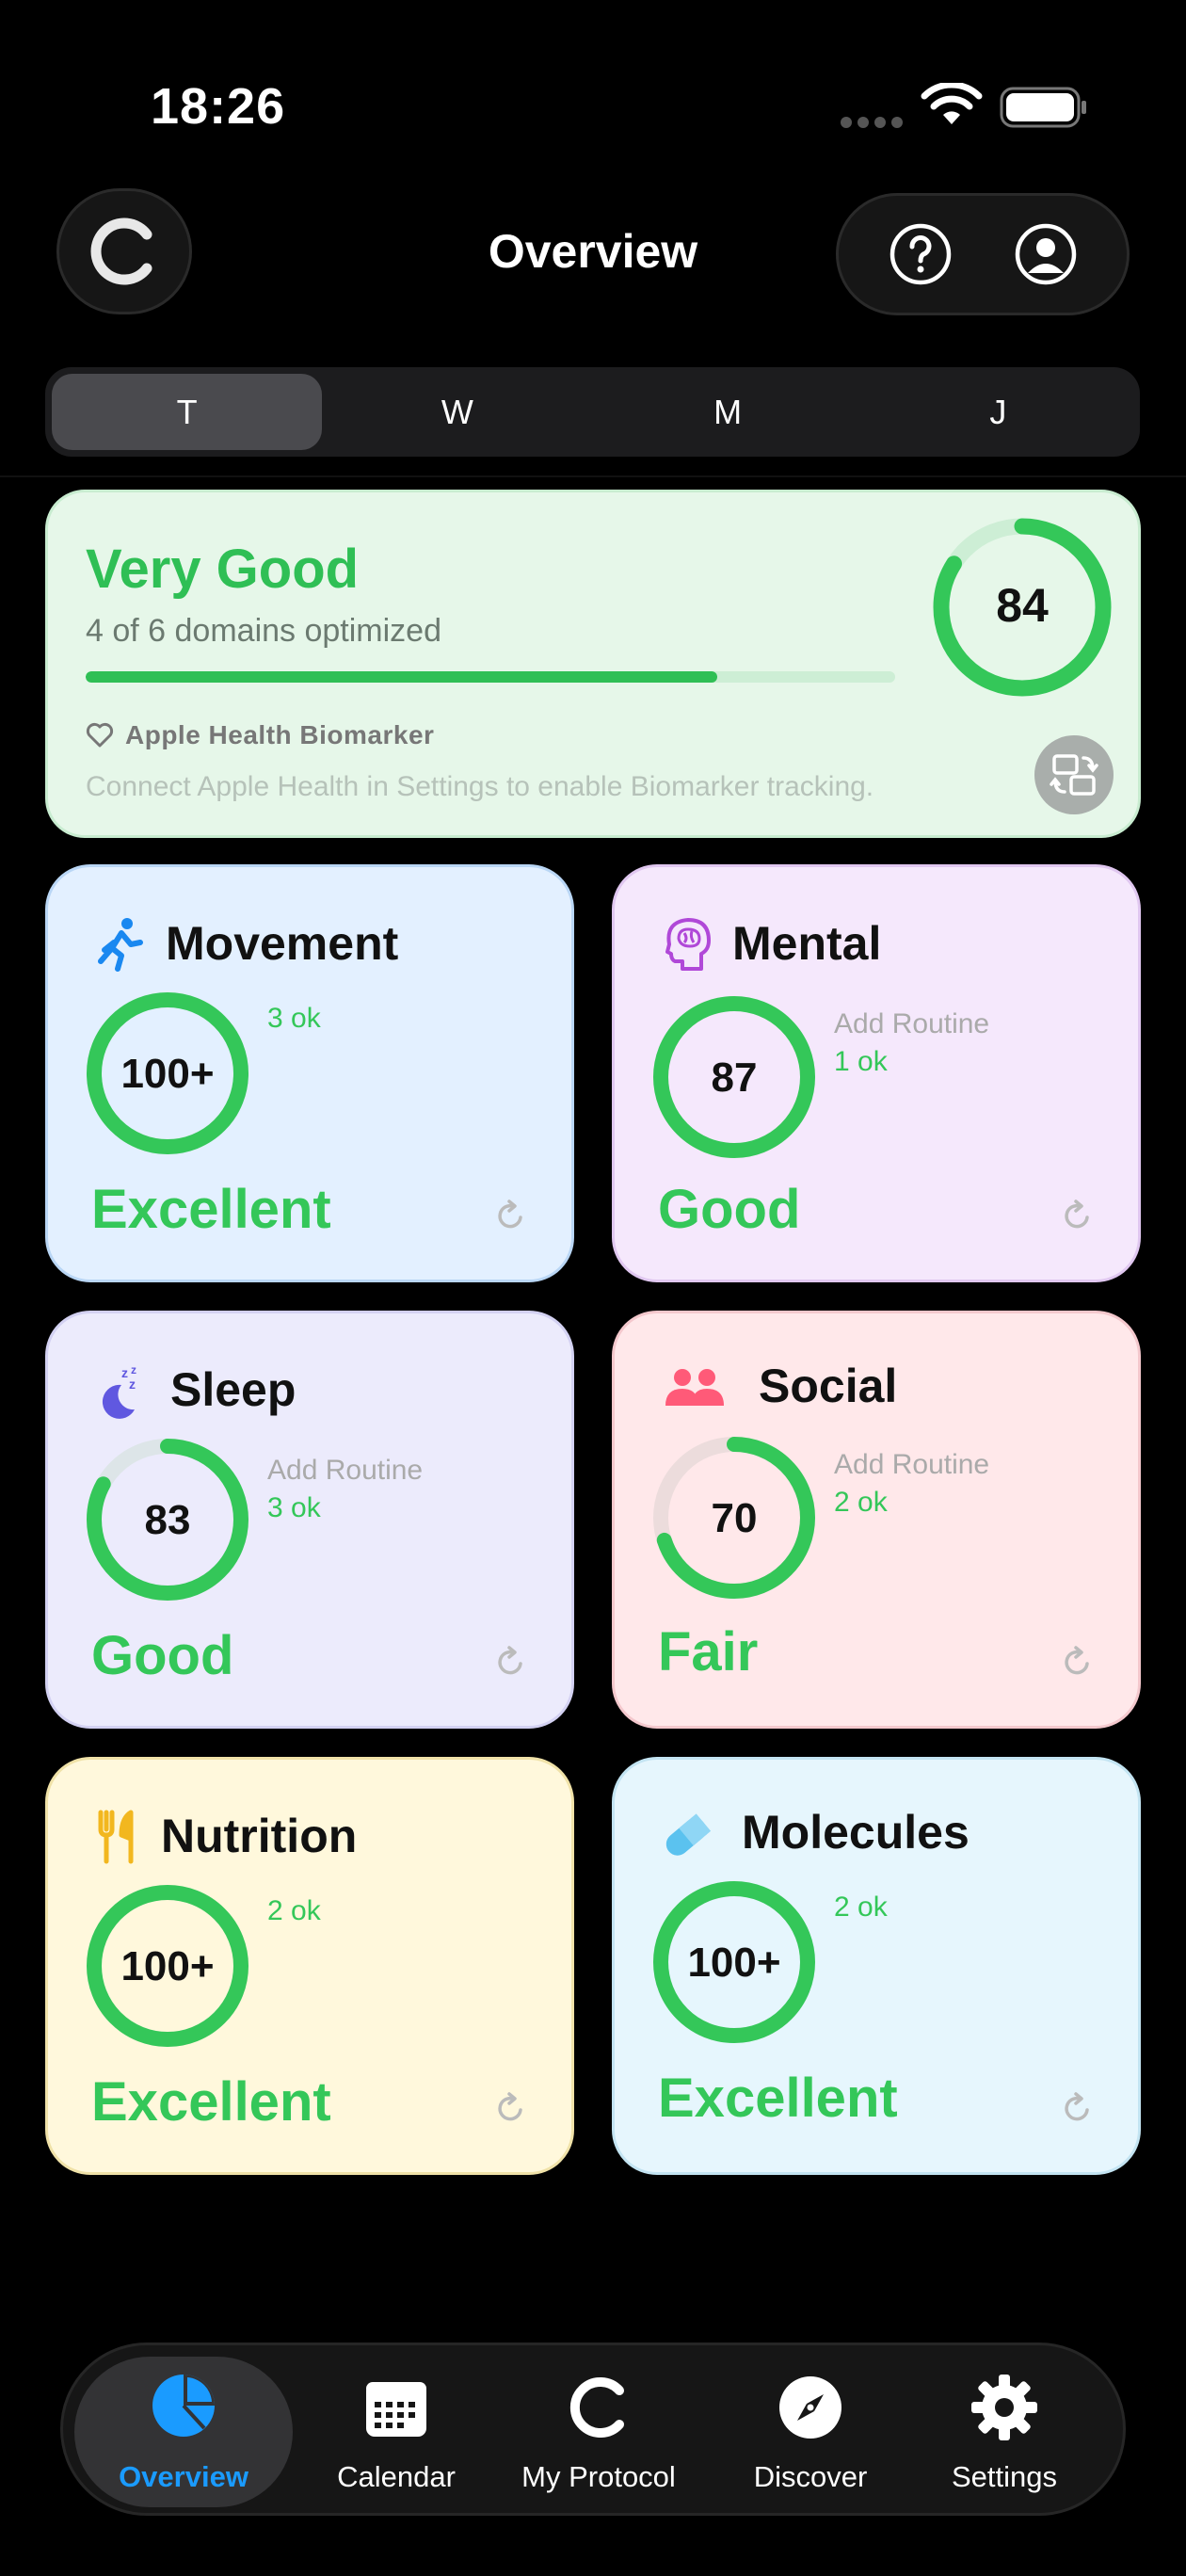  I want to click on mental-card: Mental 87 Add Routine 1 ok Good, so click(876, 1073).